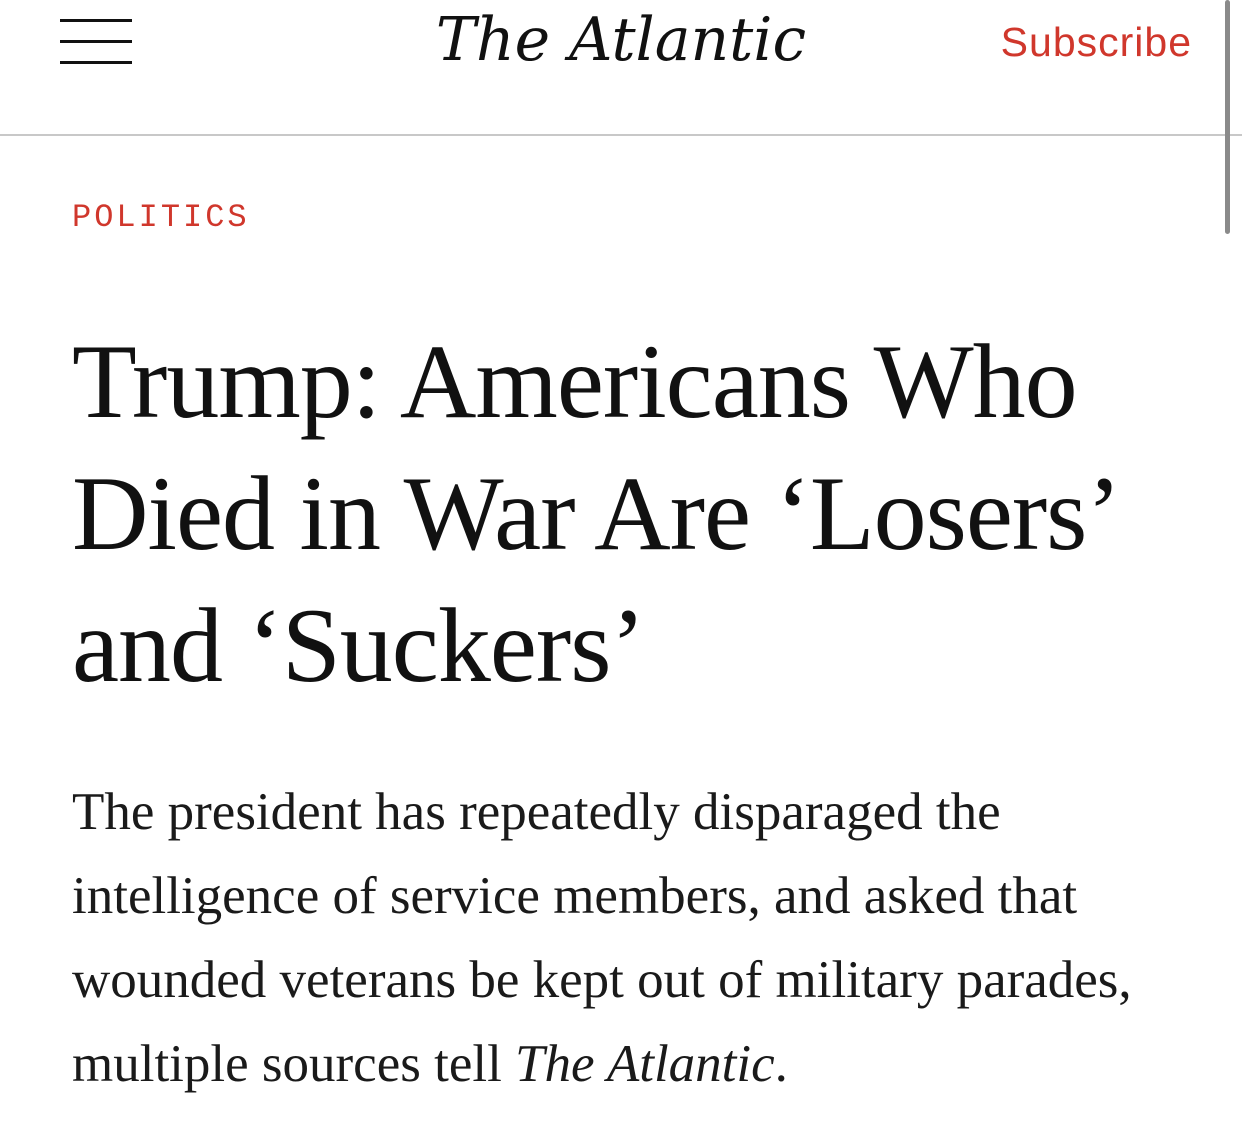 This screenshot has width=1242, height=1131. I want to click on dek-period: ., so click(781, 1064).